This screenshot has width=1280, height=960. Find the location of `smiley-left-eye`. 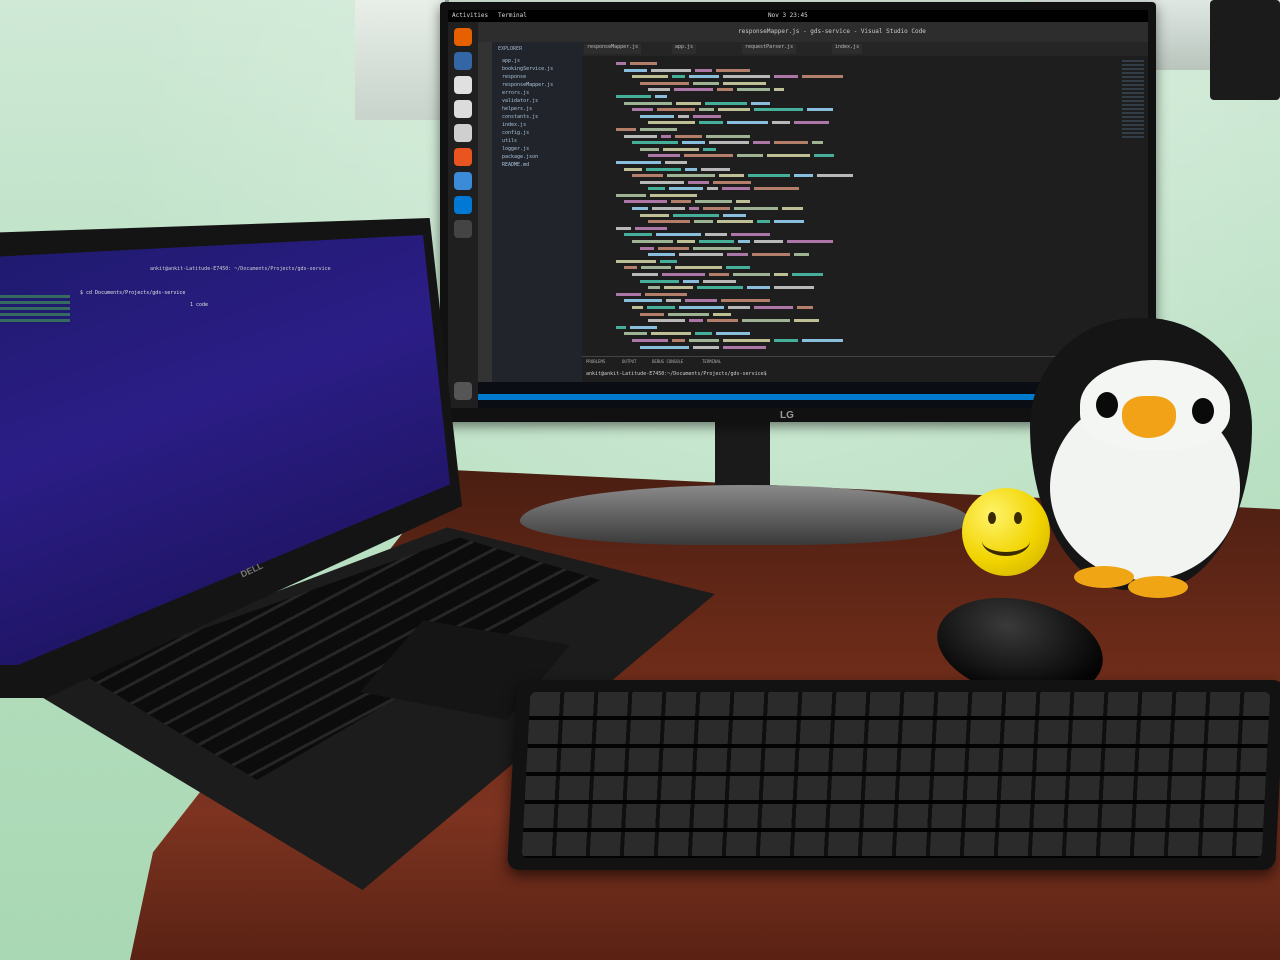

smiley-left-eye is located at coordinates (992, 518).